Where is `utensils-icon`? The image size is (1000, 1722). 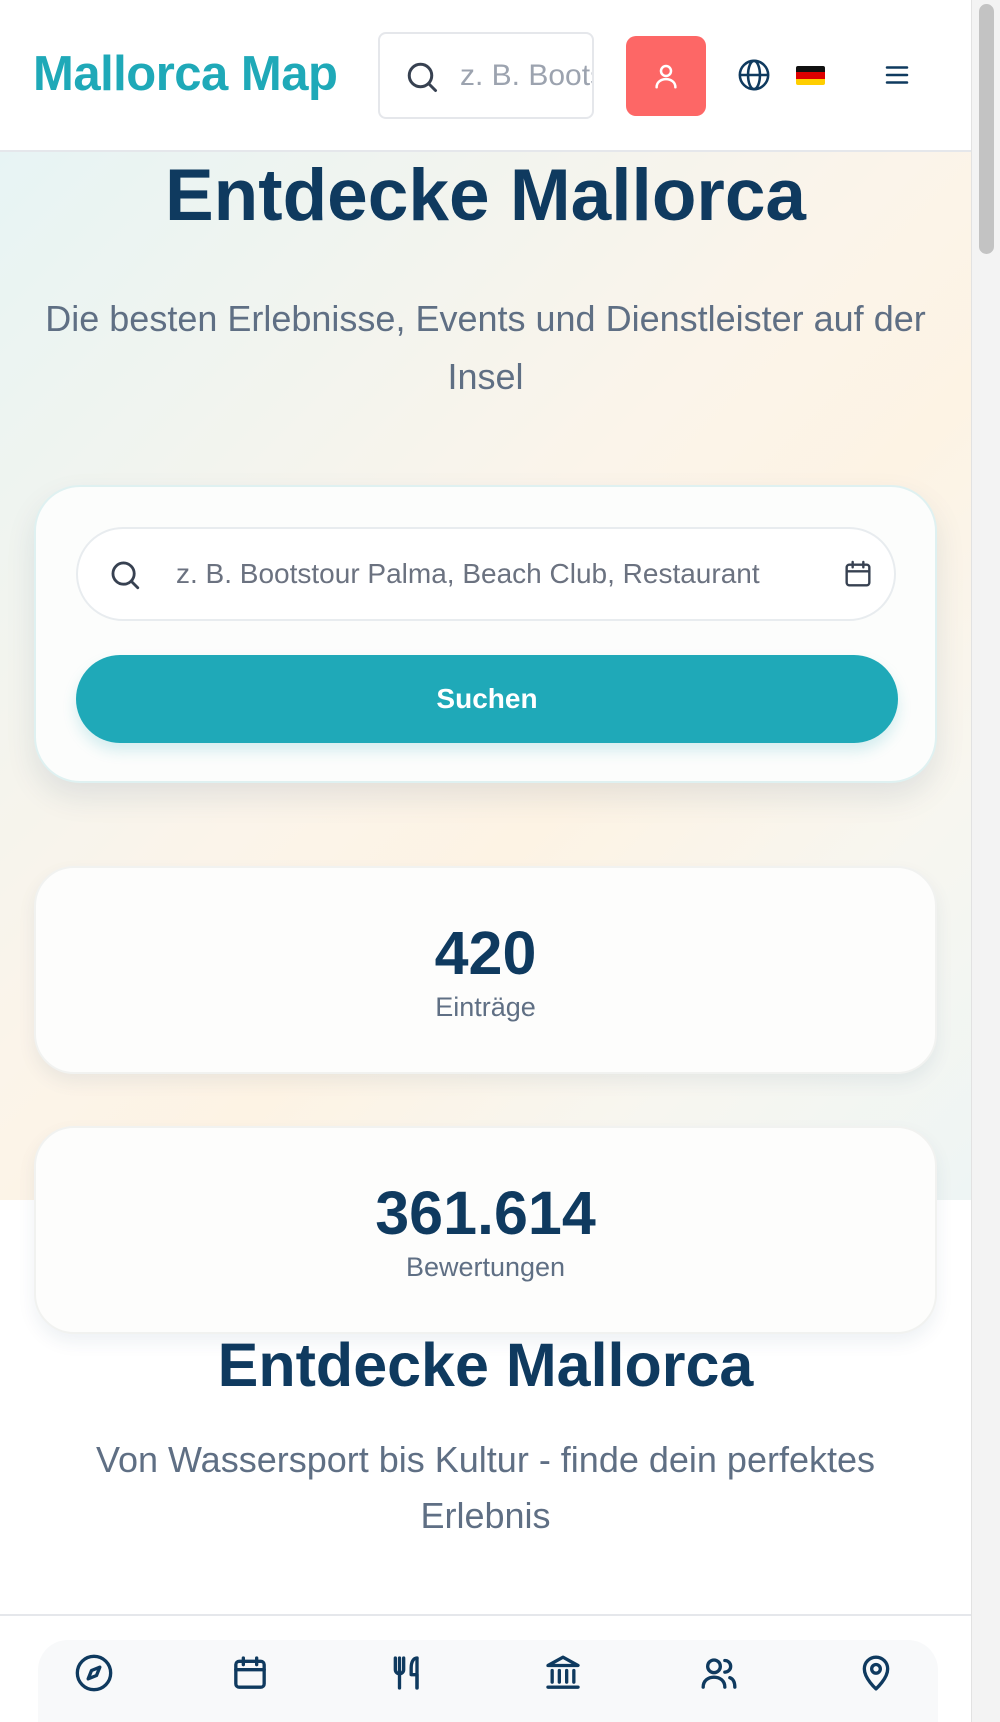 utensils-icon is located at coordinates (406, 1672).